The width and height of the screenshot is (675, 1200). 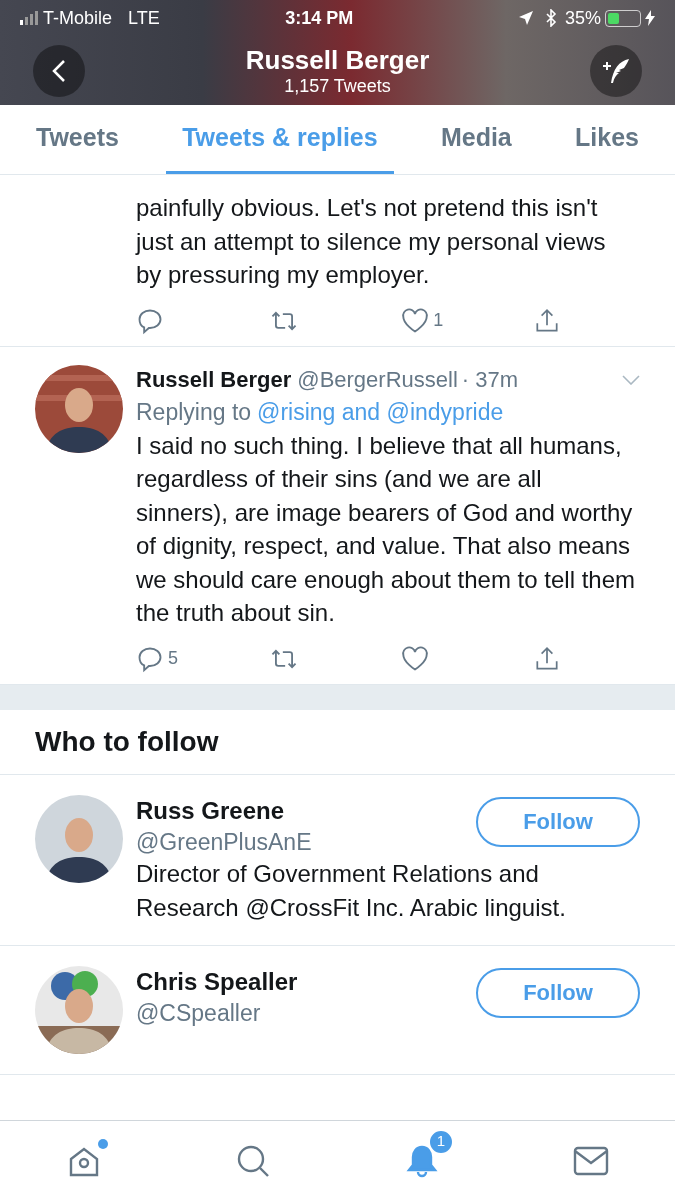 I want to click on tab: Tweets, so click(x=77, y=139).